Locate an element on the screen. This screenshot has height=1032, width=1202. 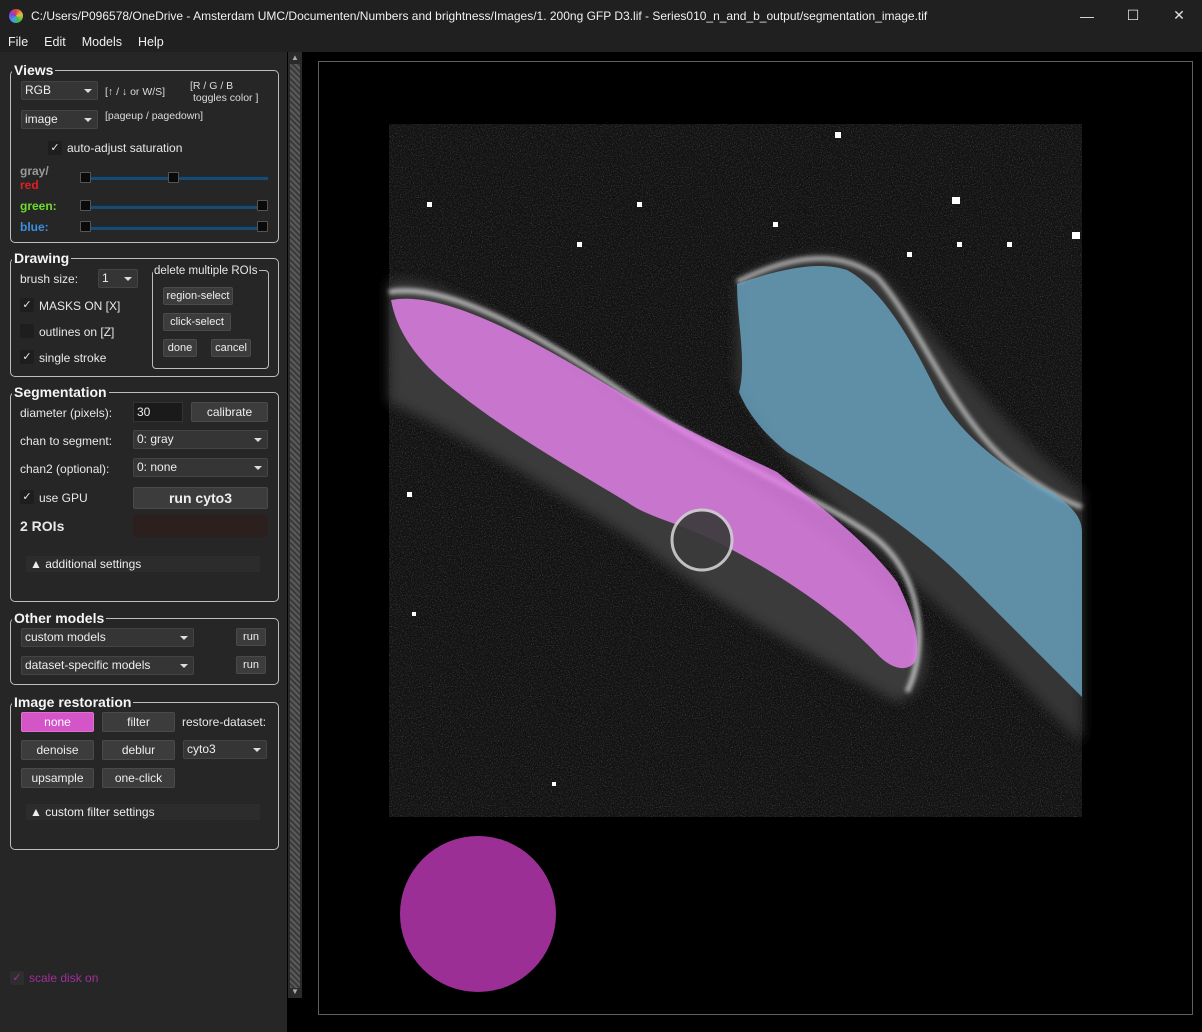
auto-adjust-checkbox: ✓ is located at coordinates (55, 148).